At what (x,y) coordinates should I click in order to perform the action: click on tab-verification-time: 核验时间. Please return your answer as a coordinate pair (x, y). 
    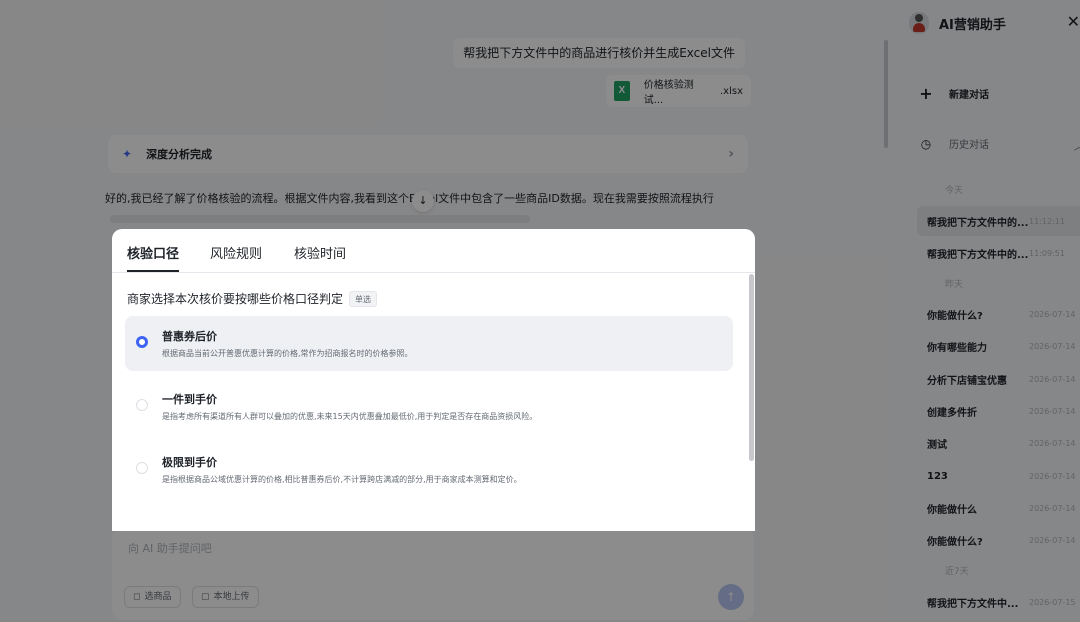
    Looking at the image, I should click on (320, 252).